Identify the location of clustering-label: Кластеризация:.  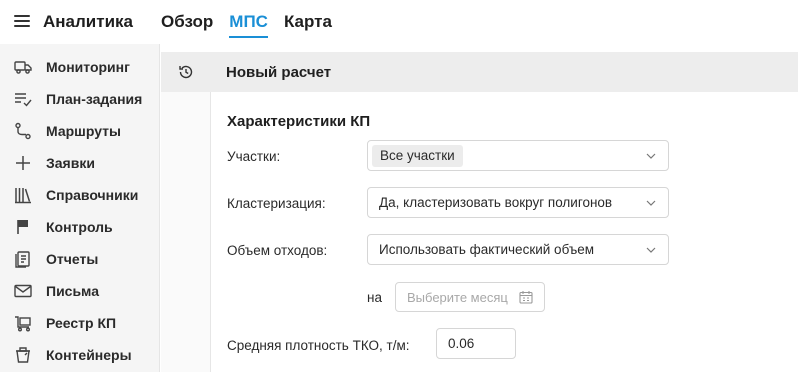
(276, 203).